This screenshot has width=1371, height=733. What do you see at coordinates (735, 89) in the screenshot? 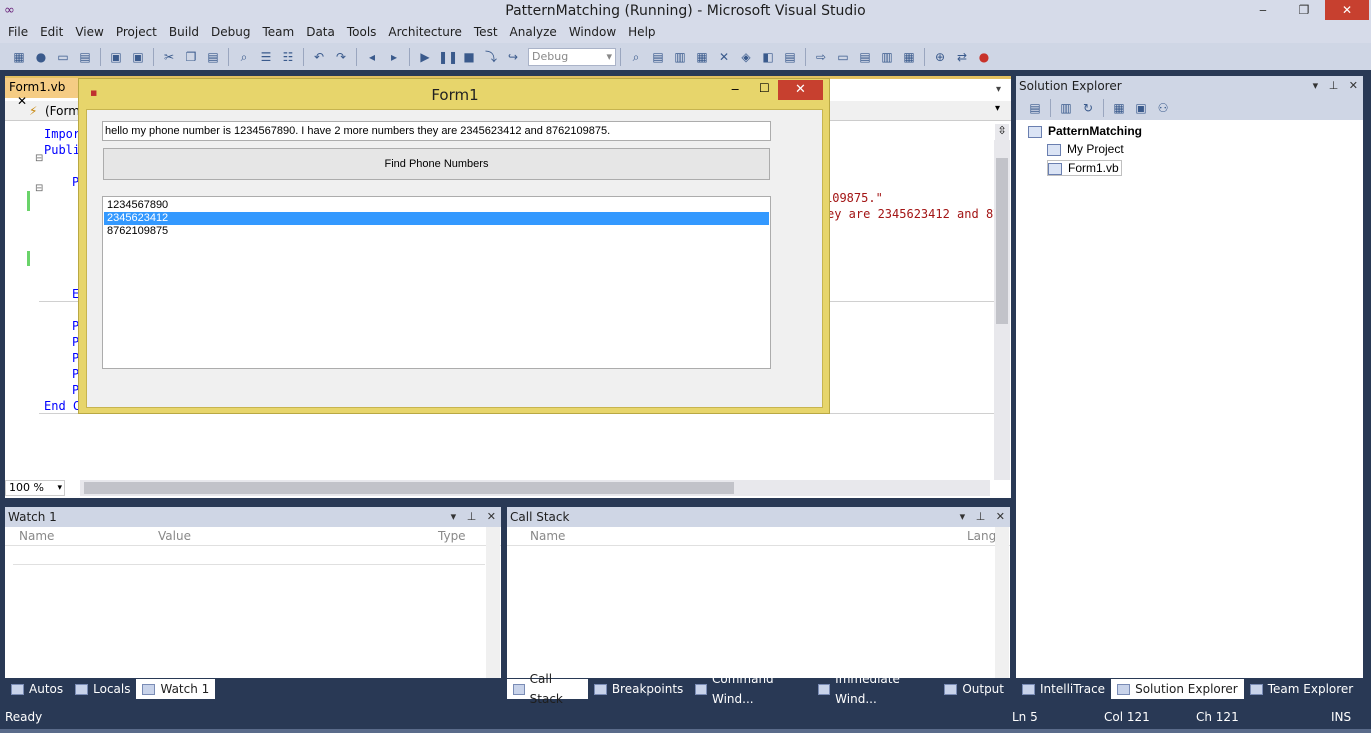
I see `form-minimize-button: ‒` at bounding box center [735, 89].